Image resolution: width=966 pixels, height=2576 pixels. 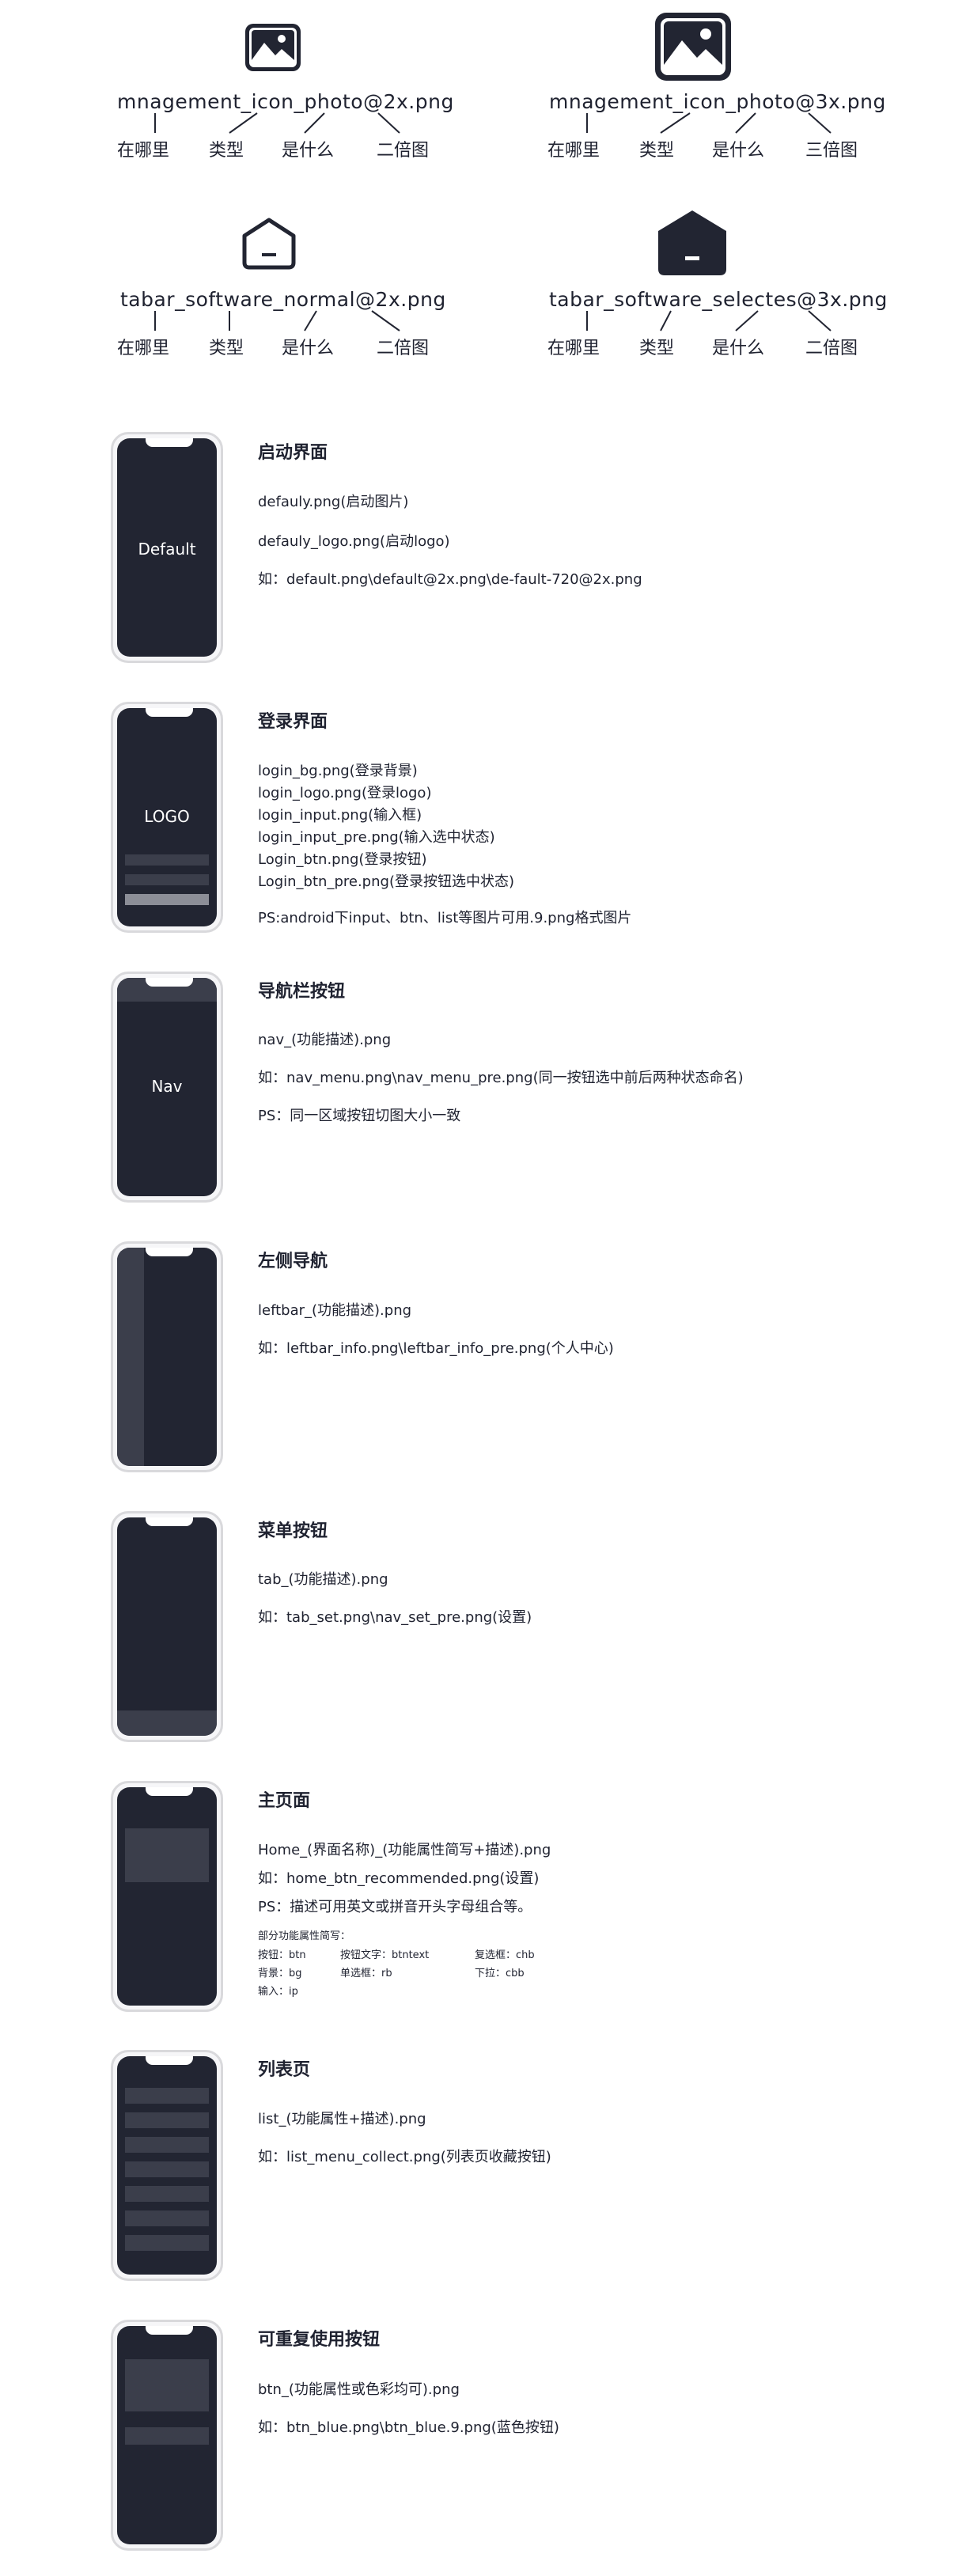 I want to click on phone-mockup-login: LOGO, so click(x=167, y=817).